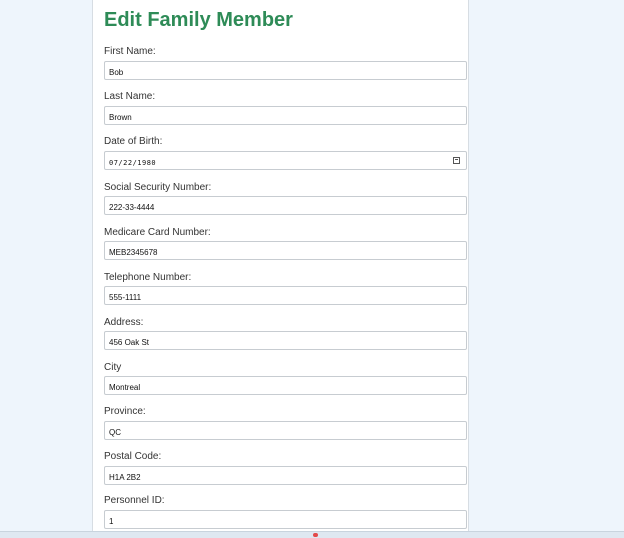 Image resolution: width=624 pixels, height=538 pixels. I want to click on page-title: Edit Family Member, so click(198, 20).